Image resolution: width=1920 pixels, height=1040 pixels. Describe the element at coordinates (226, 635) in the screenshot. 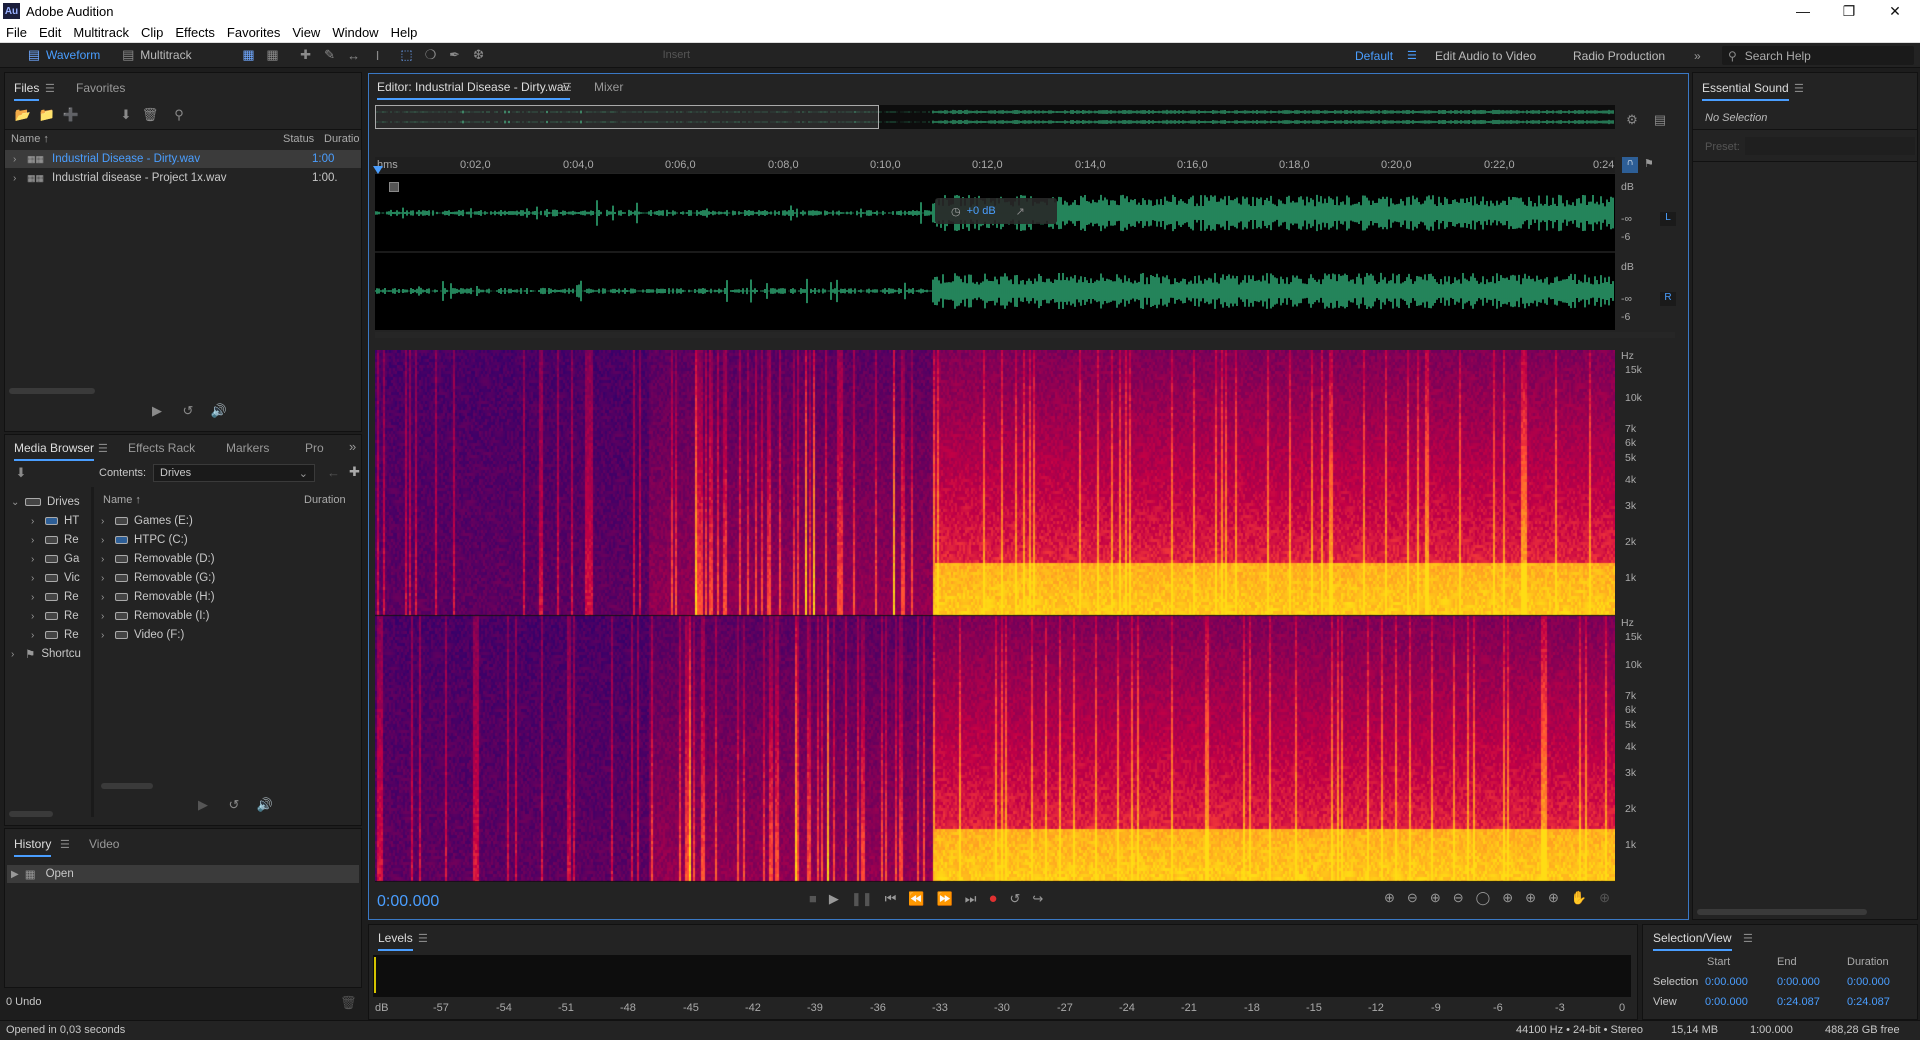

I see `drive-row: › Video (F:)` at that location.